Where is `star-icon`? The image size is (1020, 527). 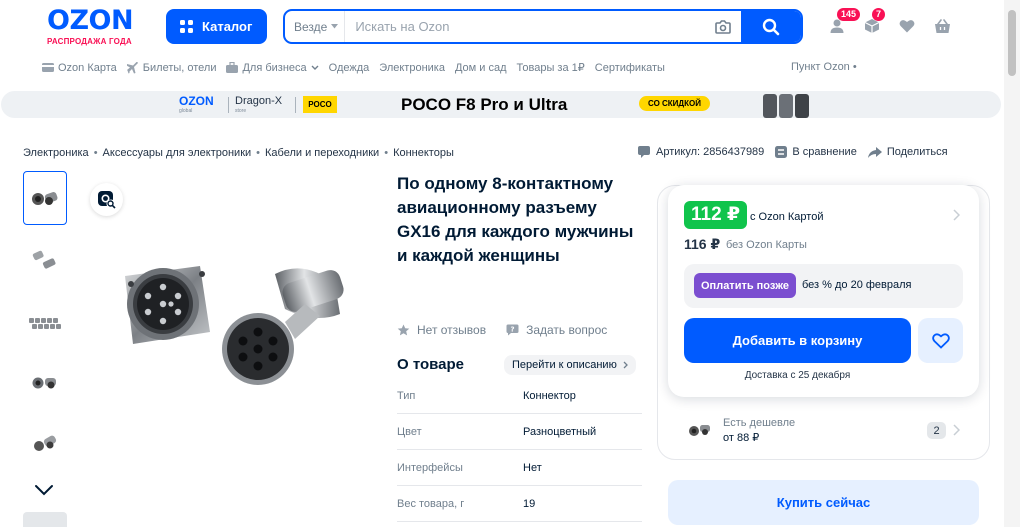 star-icon is located at coordinates (403, 330).